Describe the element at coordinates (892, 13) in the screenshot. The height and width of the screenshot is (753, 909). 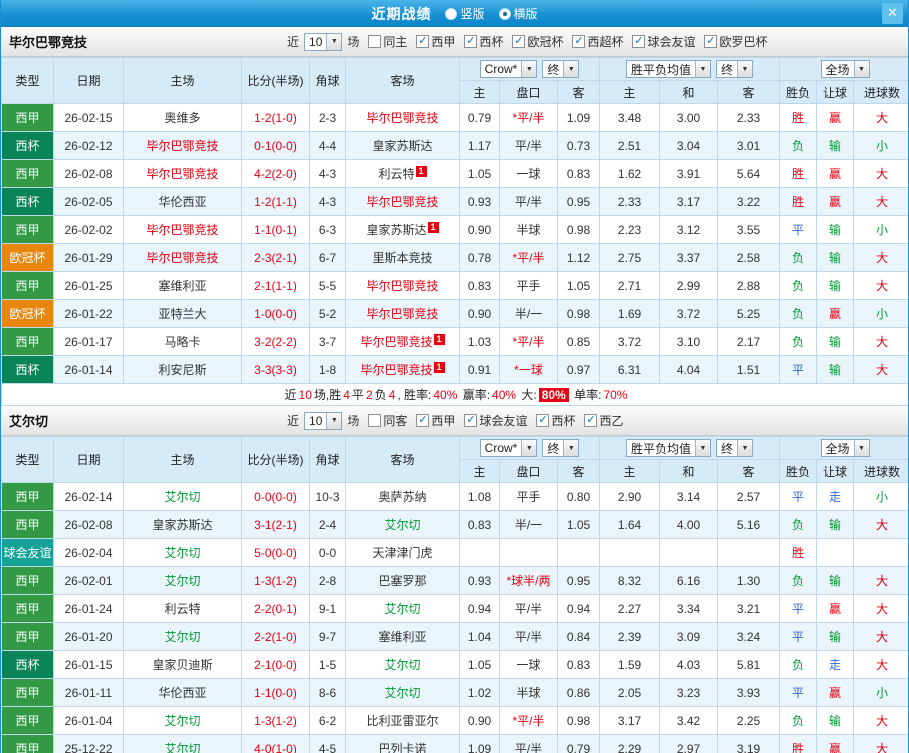
I see `close-icon: ✕` at that location.